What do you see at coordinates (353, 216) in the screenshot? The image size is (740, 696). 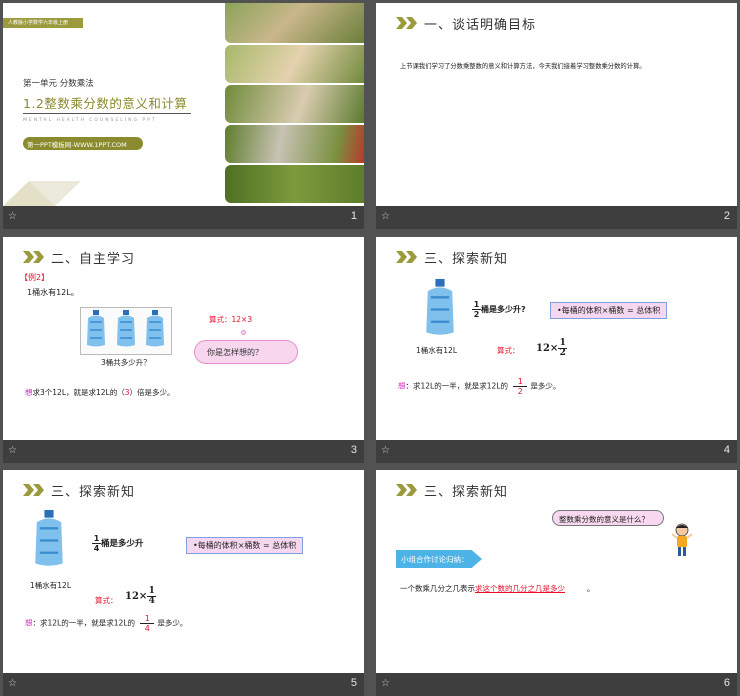 I see `slide-number: 1` at bounding box center [353, 216].